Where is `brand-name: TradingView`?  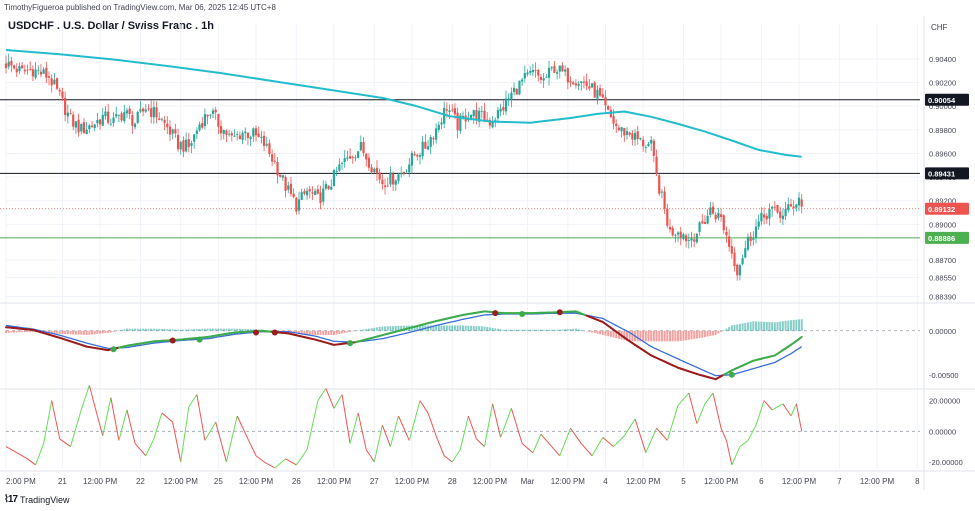 brand-name: TradingView is located at coordinates (45, 499).